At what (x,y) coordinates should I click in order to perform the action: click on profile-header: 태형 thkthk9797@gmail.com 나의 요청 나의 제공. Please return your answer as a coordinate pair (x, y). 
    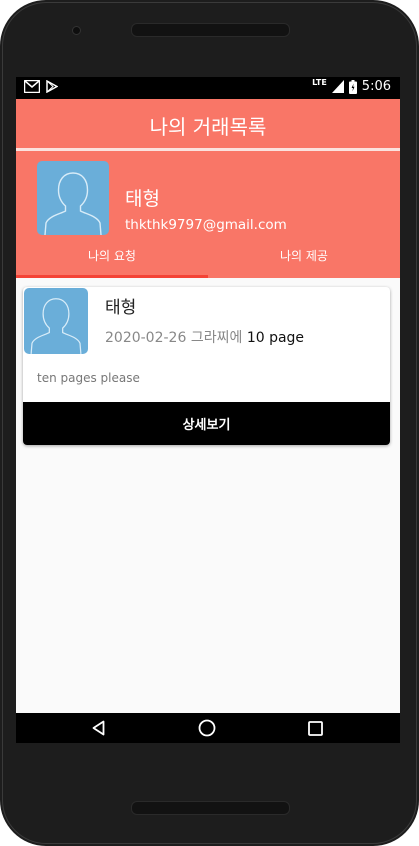
    Looking at the image, I should click on (208, 214).